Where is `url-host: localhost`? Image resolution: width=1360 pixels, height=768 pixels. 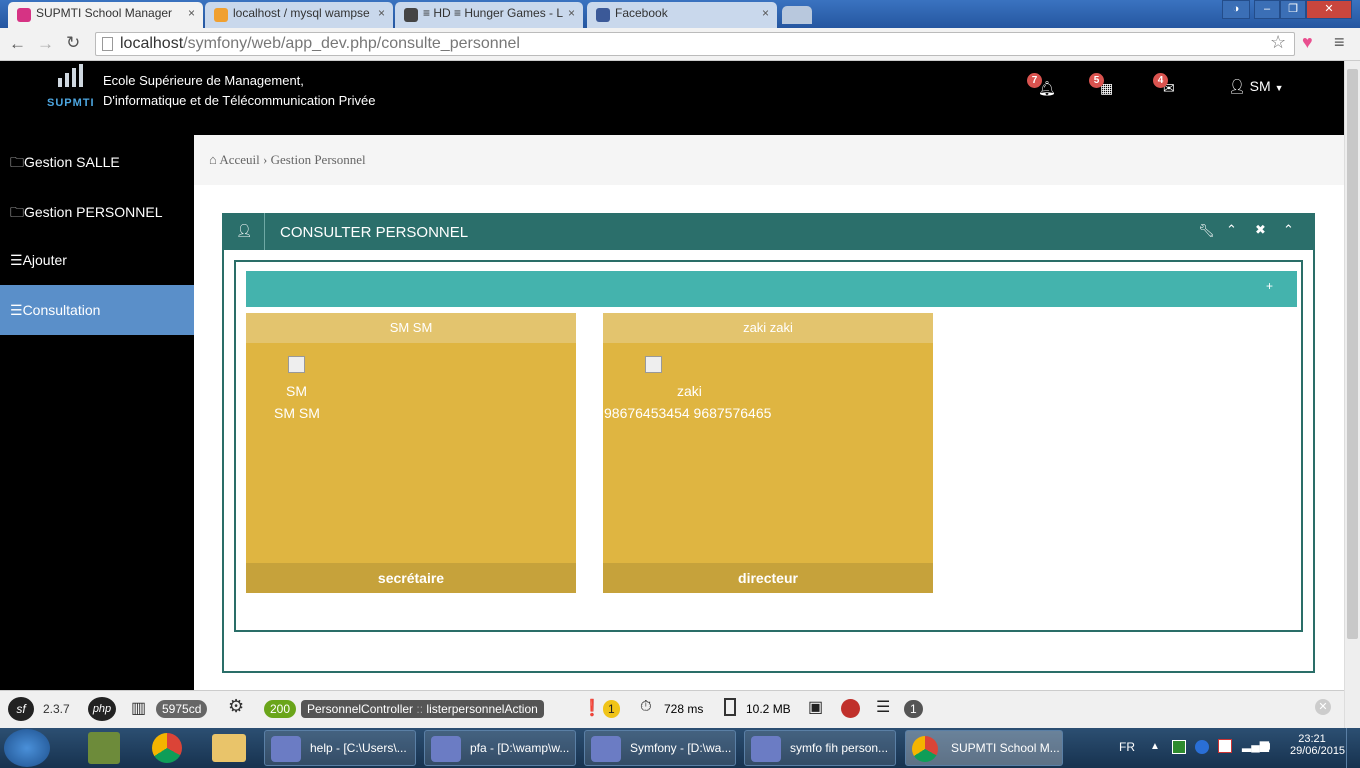
url-host: localhost is located at coordinates (152, 43).